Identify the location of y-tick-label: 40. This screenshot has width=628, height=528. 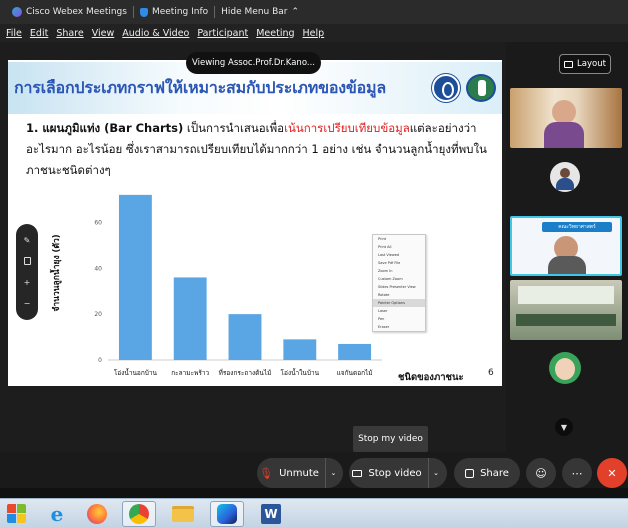
(98, 268).